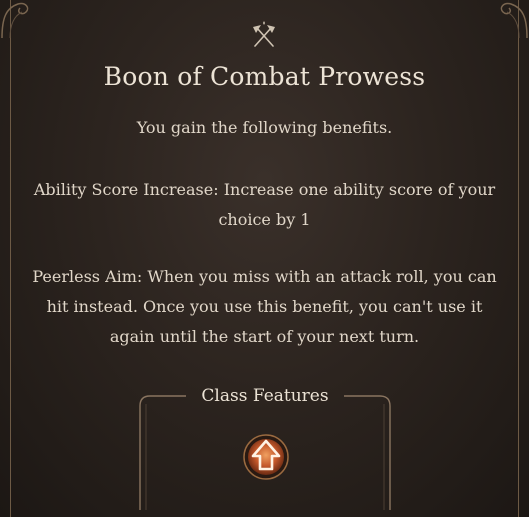 This screenshot has height=517, width=529. Describe the element at coordinates (264, 76) in the screenshot. I see `tooltip-title: Boon of Combat Prowess` at that location.